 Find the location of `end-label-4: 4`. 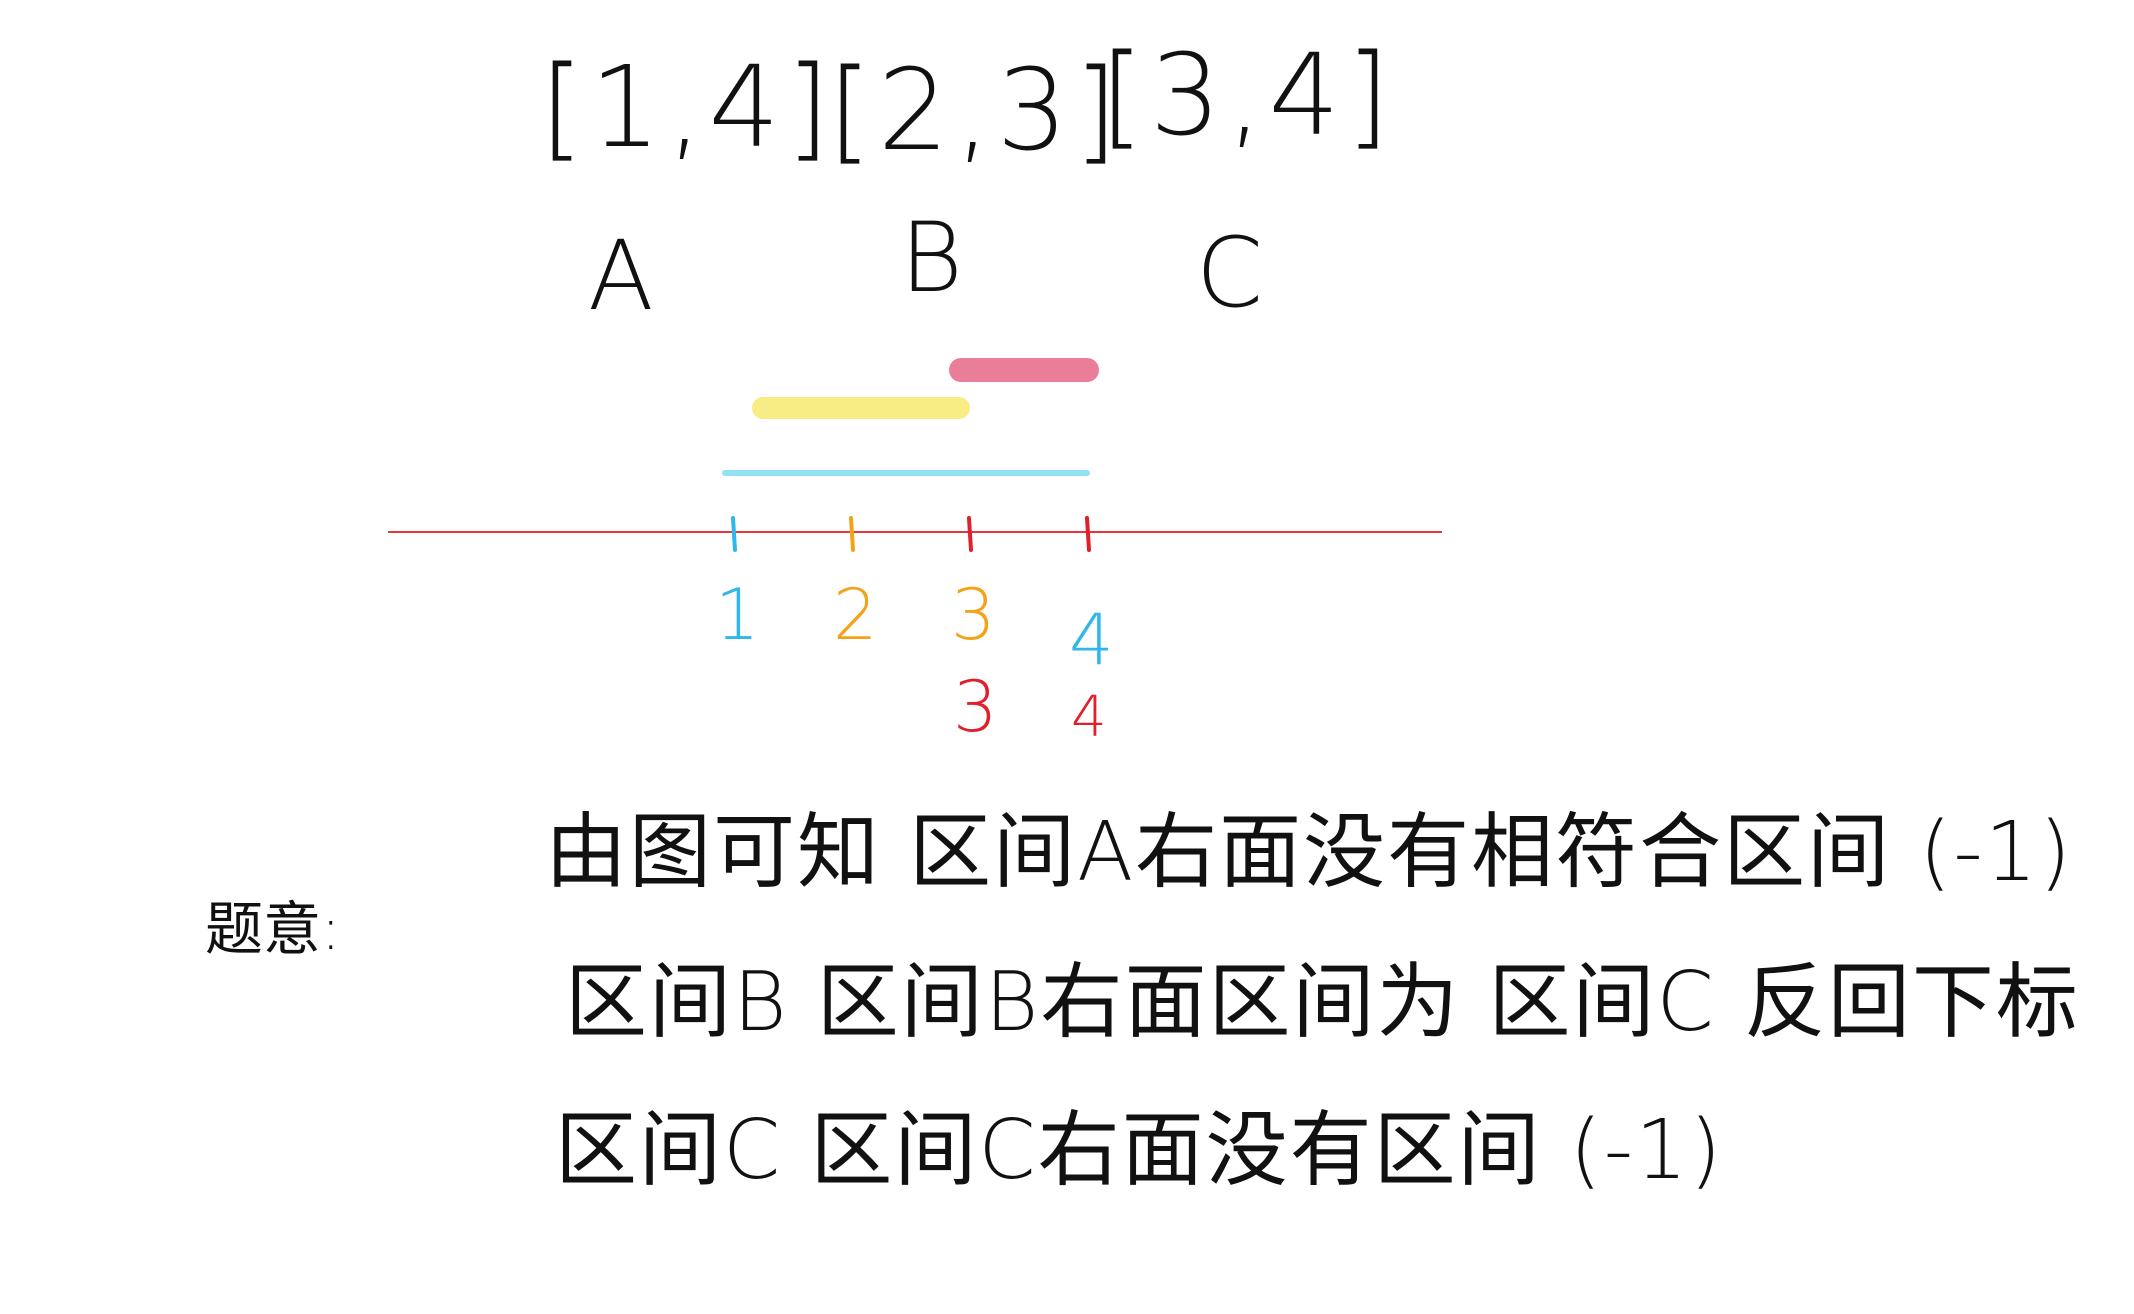

end-label-4: 4 is located at coordinates (1089, 717).